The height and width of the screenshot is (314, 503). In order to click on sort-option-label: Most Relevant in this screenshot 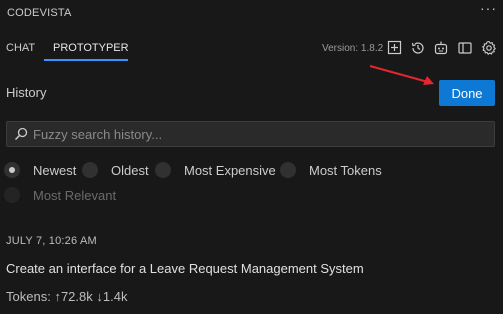, I will do `click(75, 195)`.